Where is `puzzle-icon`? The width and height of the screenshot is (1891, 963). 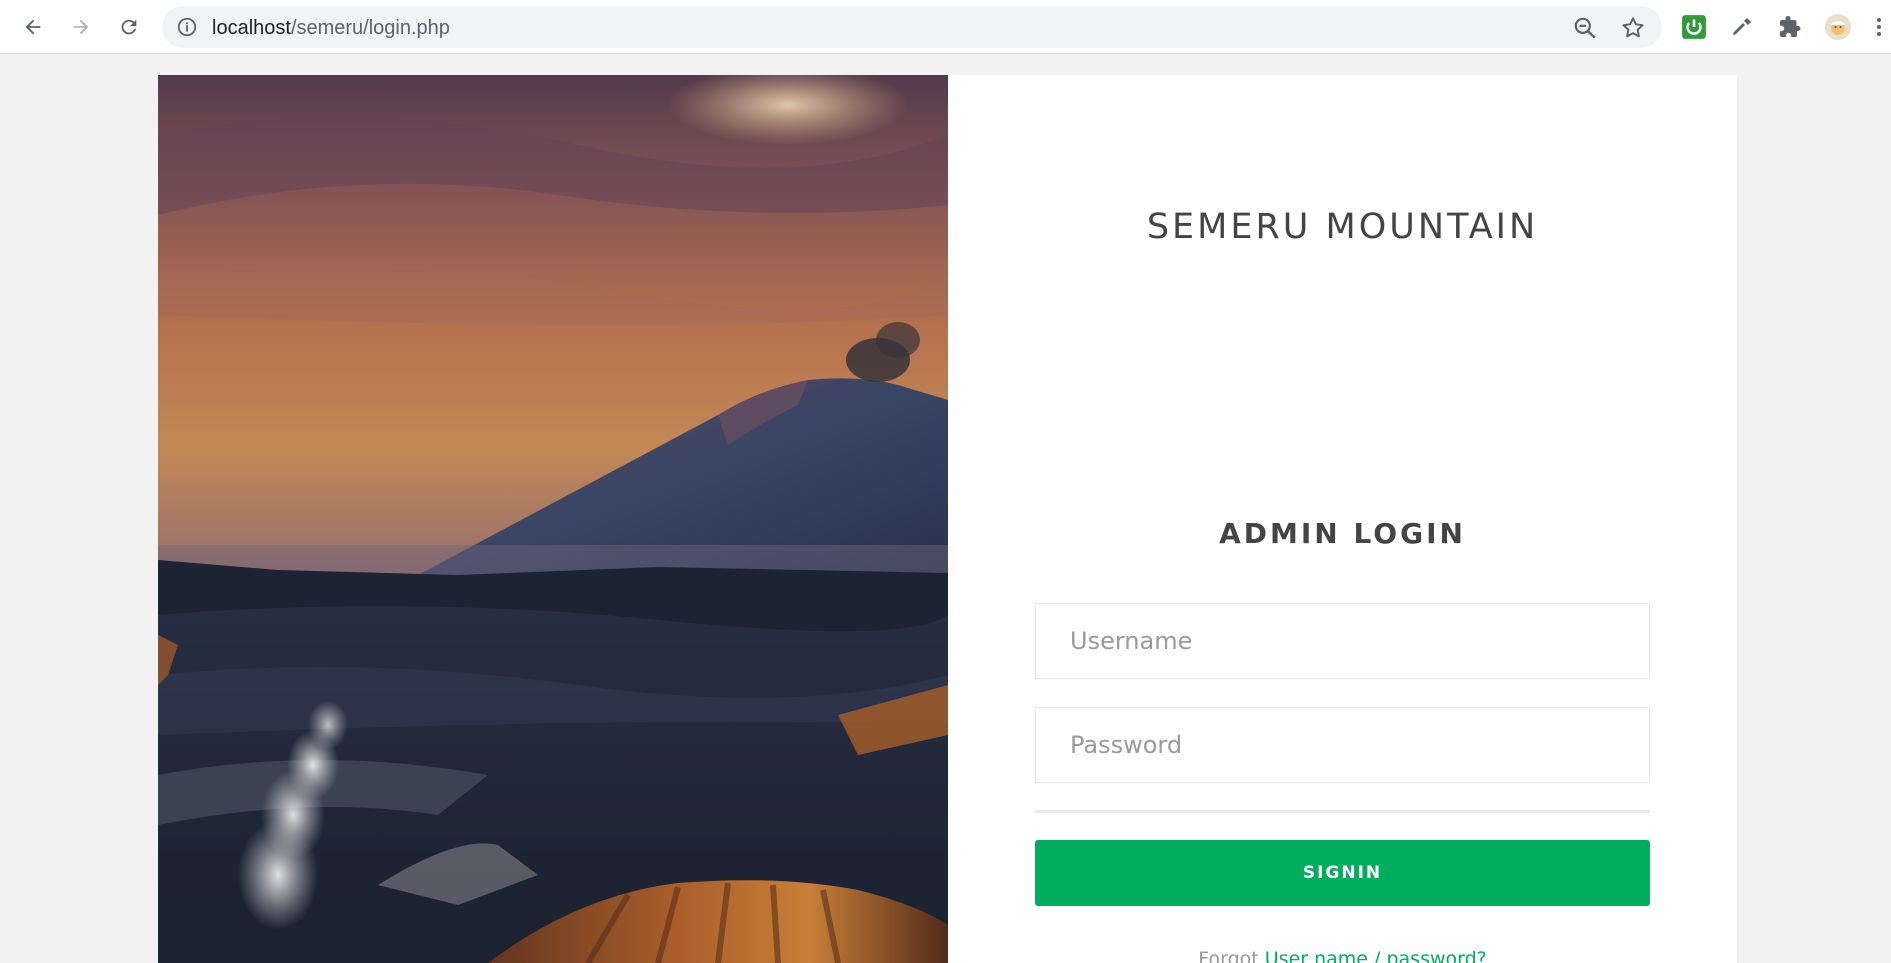
puzzle-icon is located at coordinates (1790, 27).